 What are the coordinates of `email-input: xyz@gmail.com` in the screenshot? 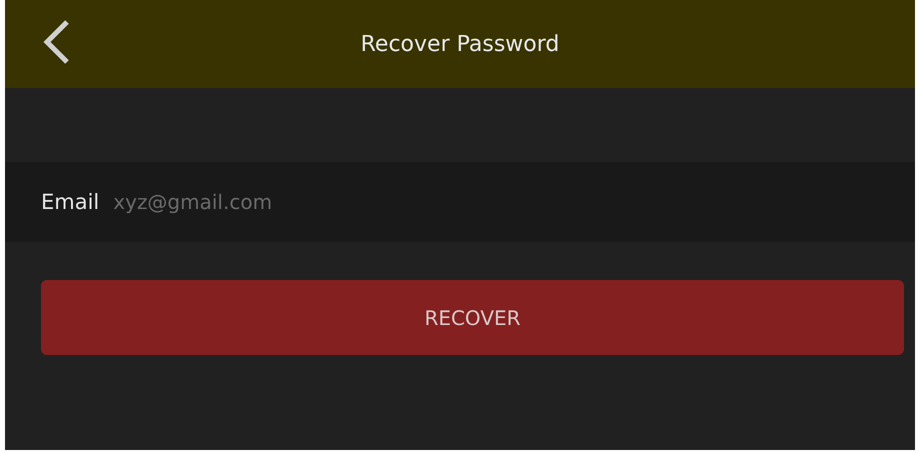 It's located at (514, 202).